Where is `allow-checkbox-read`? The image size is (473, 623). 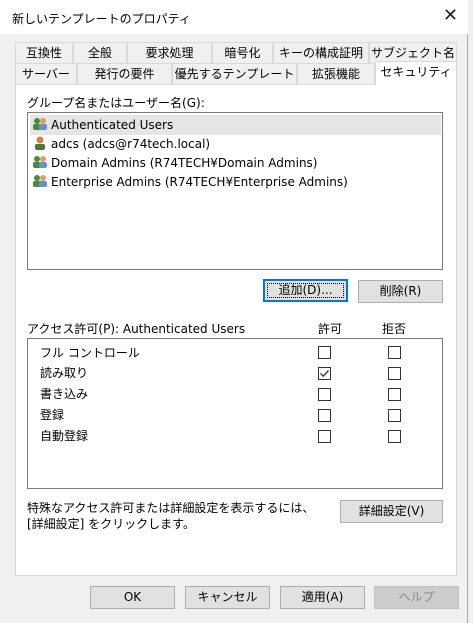
allow-checkbox-read is located at coordinates (324, 373).